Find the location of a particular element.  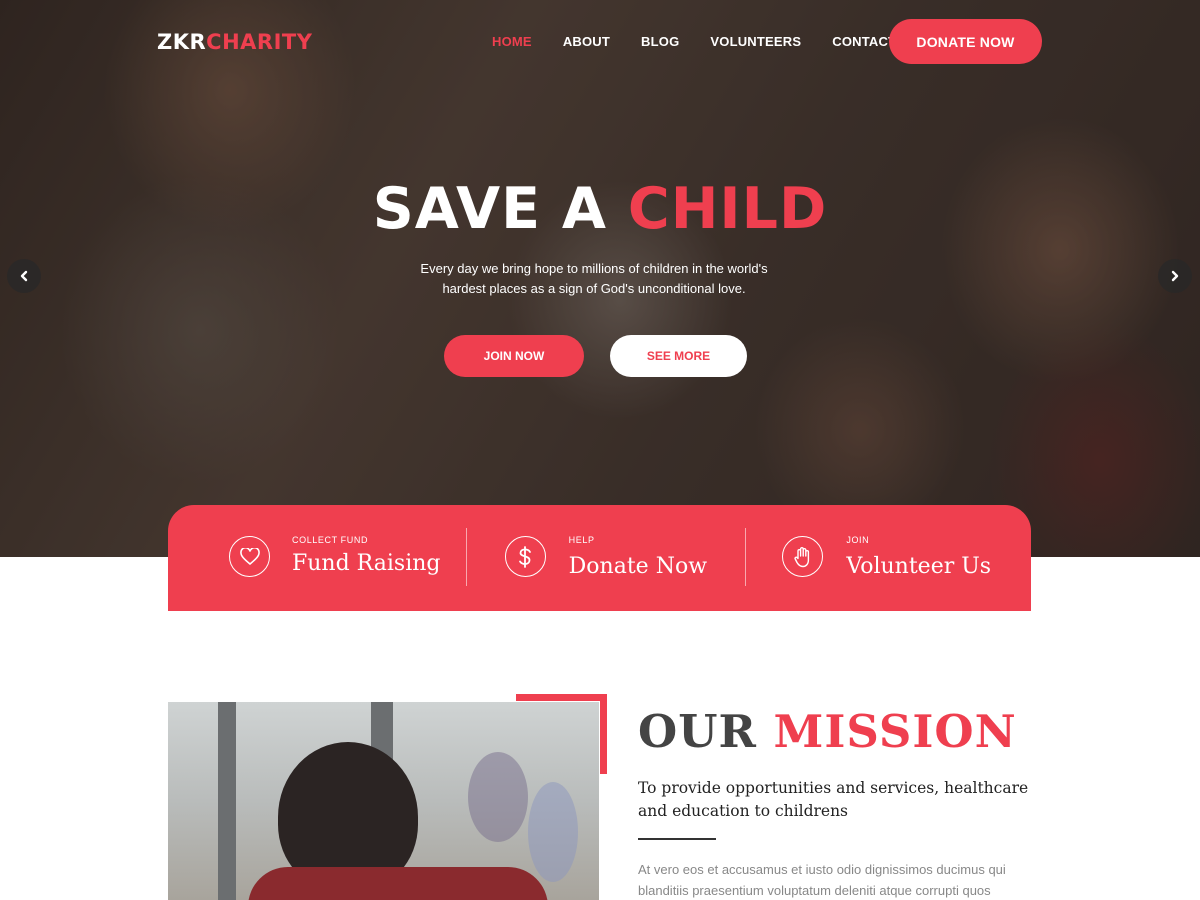

feature-big-label: Volunteer Us is located at coordinates (919, 566).